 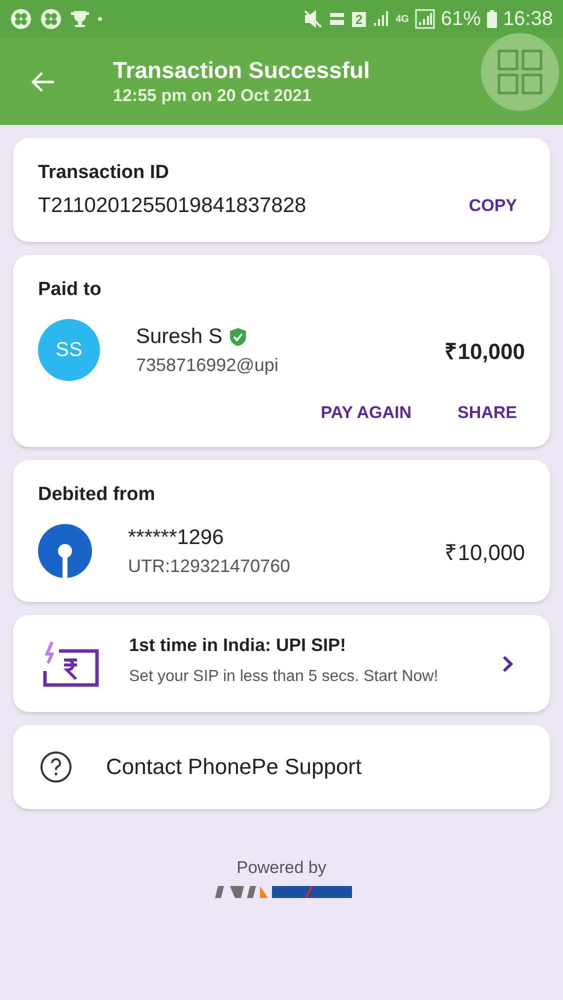 What do you see at coordinates (210, 566) in the screenshot?
I see `utr-number: UTR:129321470760` at bounding box center [210, 566].